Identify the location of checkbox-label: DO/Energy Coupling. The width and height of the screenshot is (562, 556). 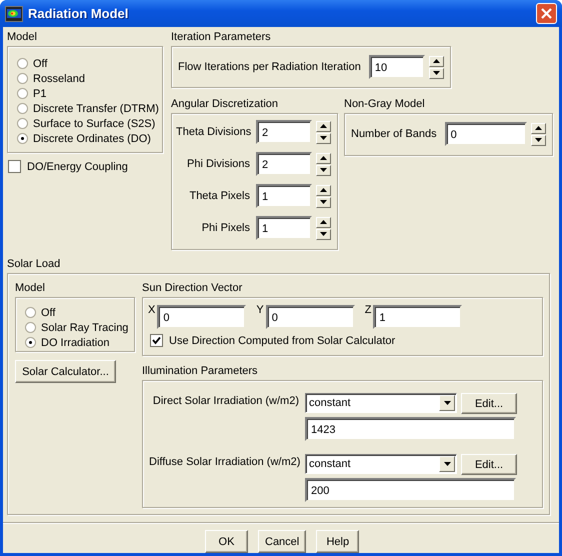
(77, 166).